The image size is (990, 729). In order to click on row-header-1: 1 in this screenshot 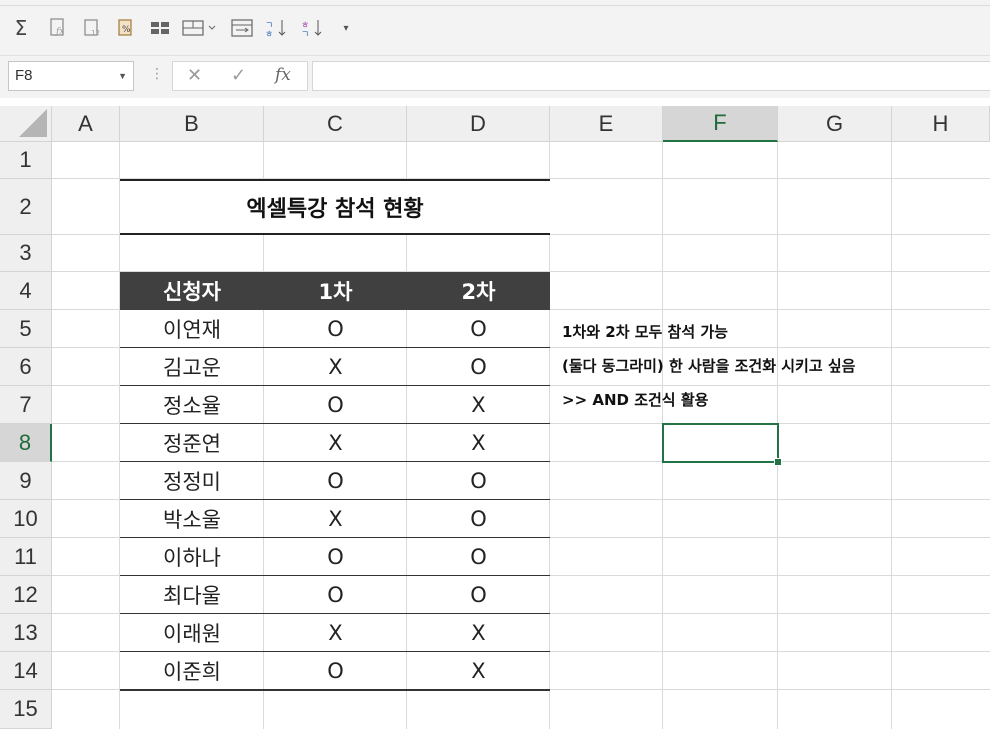, I will do `click(26, 160)`.